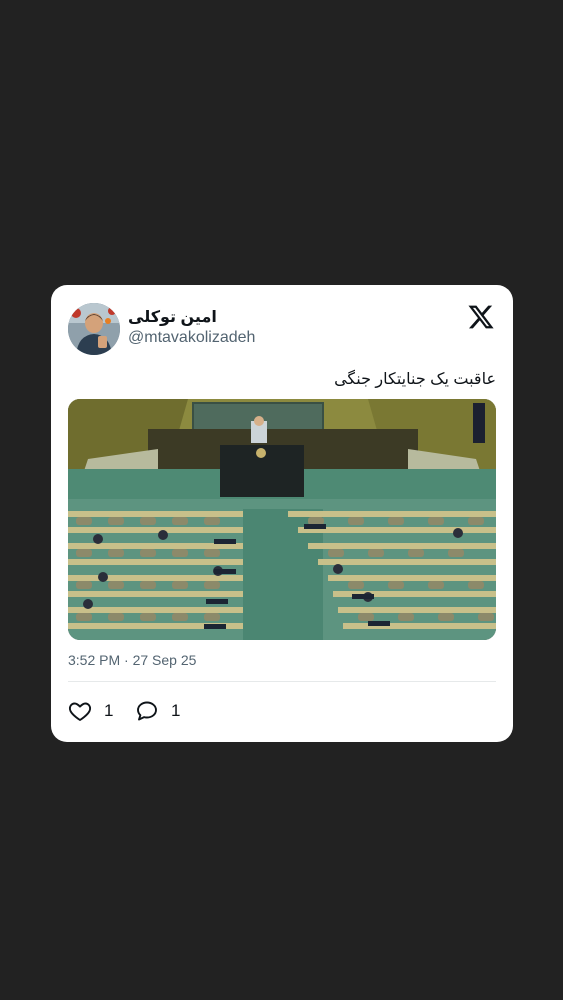 The width and height of the screenshot is (563, 1000). I want to click on speech-bubble-icon, so click(147, 711).